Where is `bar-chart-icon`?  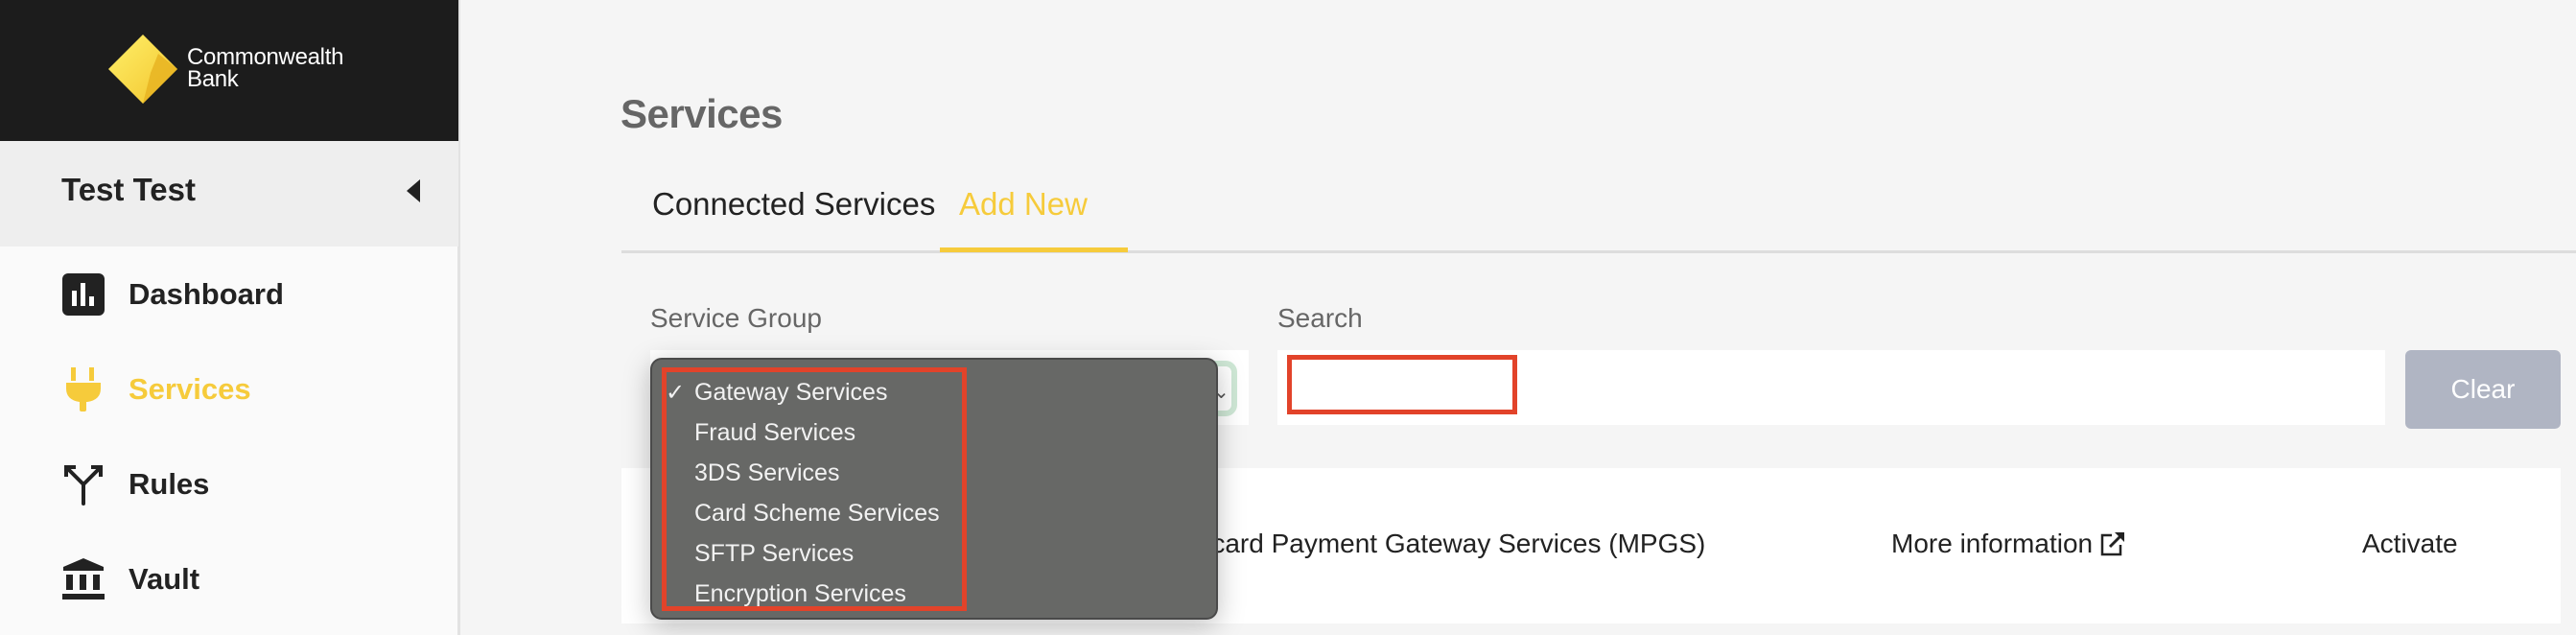
bar-chart-icon is located at coordinates (83, 294).